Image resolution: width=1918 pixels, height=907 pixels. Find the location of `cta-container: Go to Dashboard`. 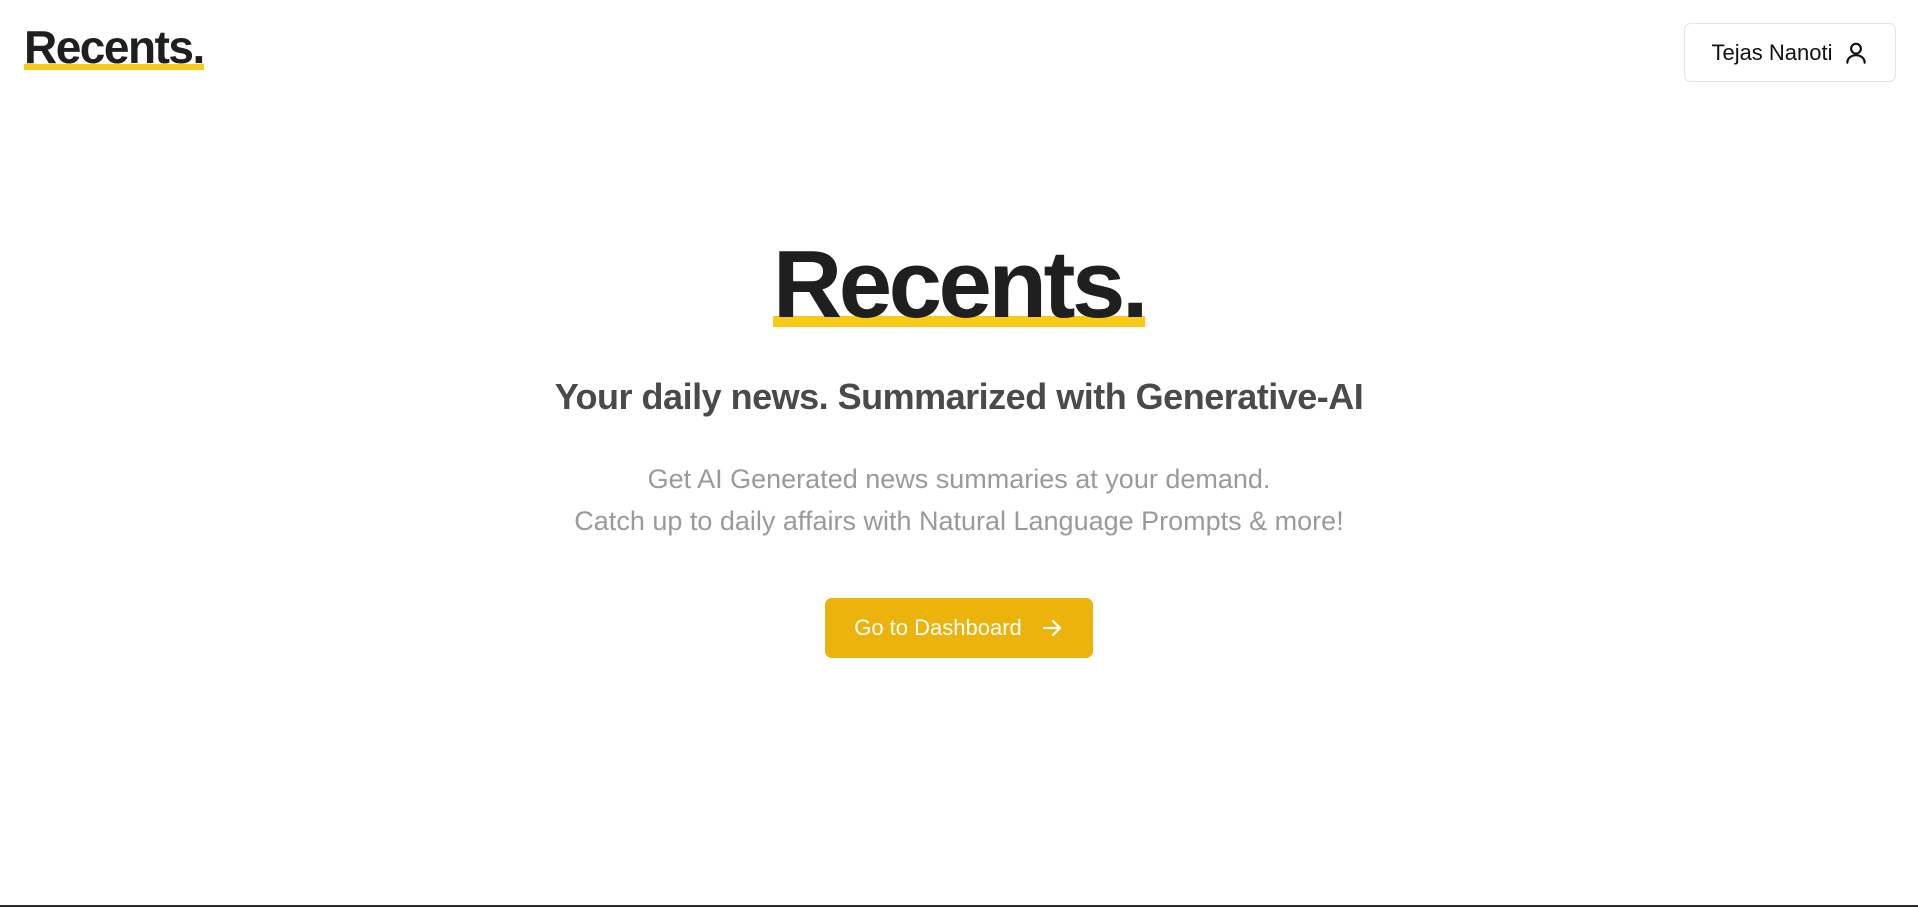

cta-container: Go to Dashboard is located at coordinates (959, 628).